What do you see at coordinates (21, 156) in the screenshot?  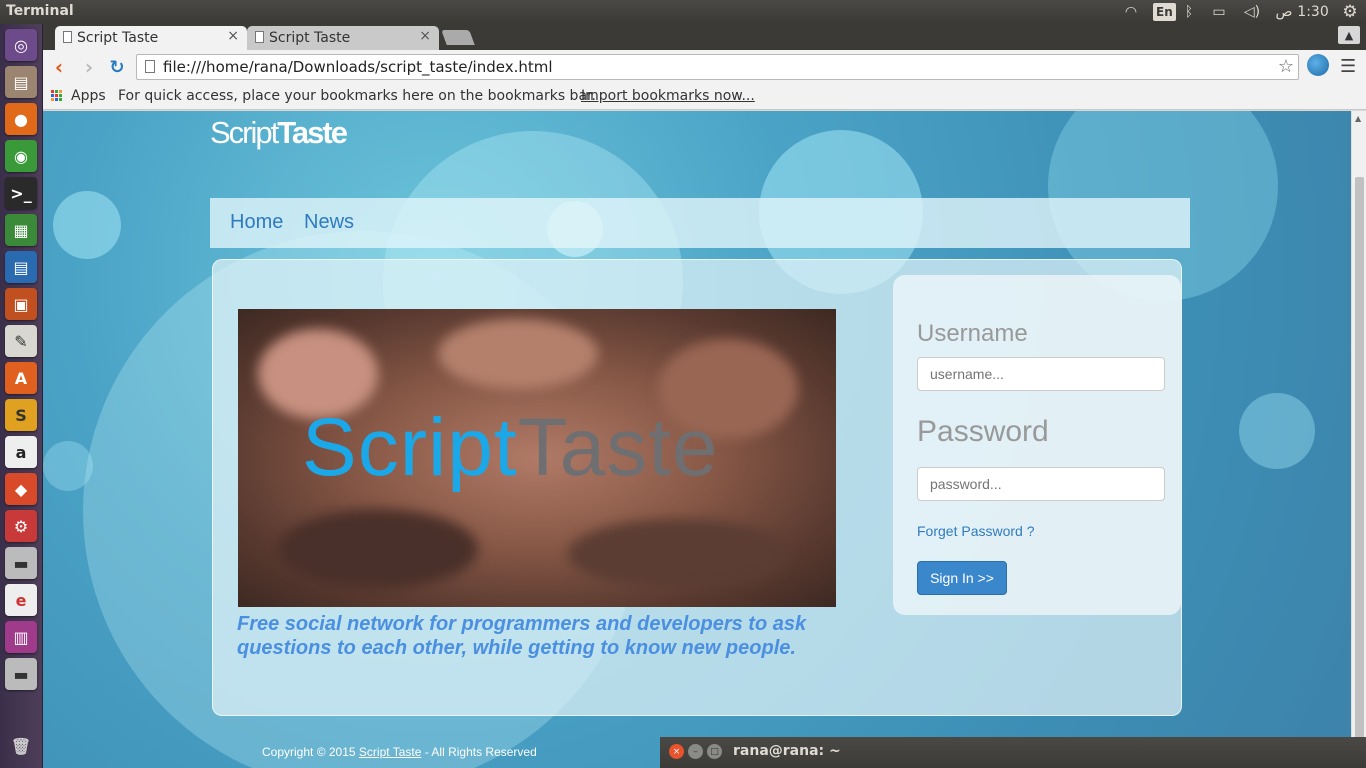 I see `chrome-icon: ◉` at bounding box center [21, 156].